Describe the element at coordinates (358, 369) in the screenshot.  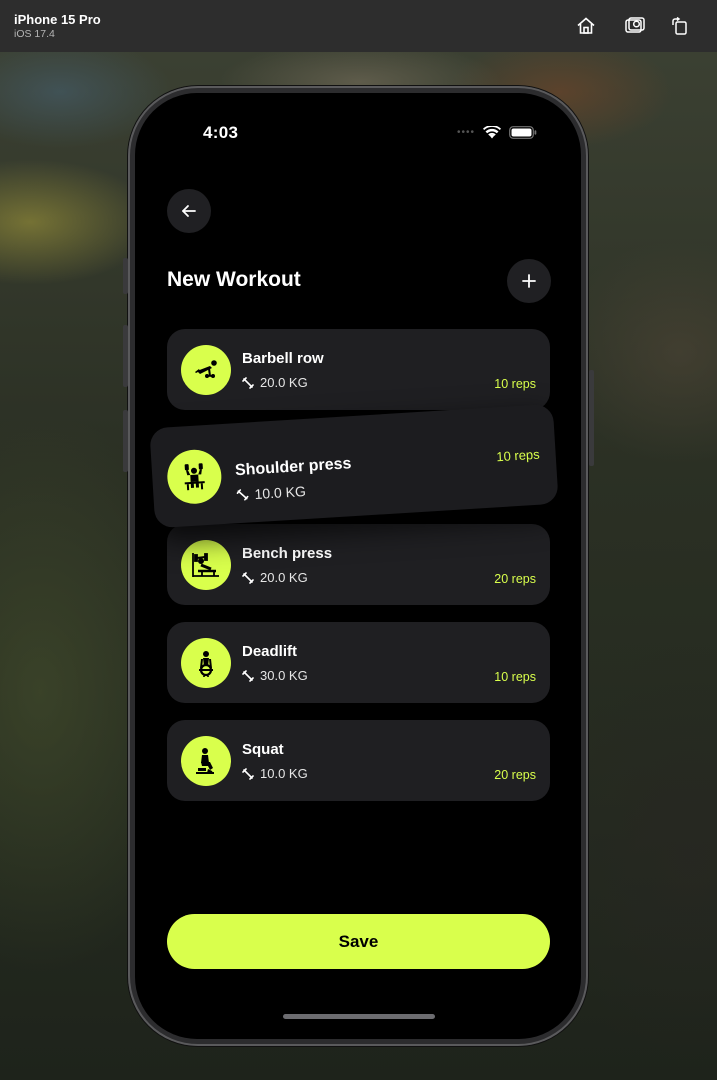
I see `exercise-card-barbell-row: Barbell row 20.0 KG 10 reps` at that location.